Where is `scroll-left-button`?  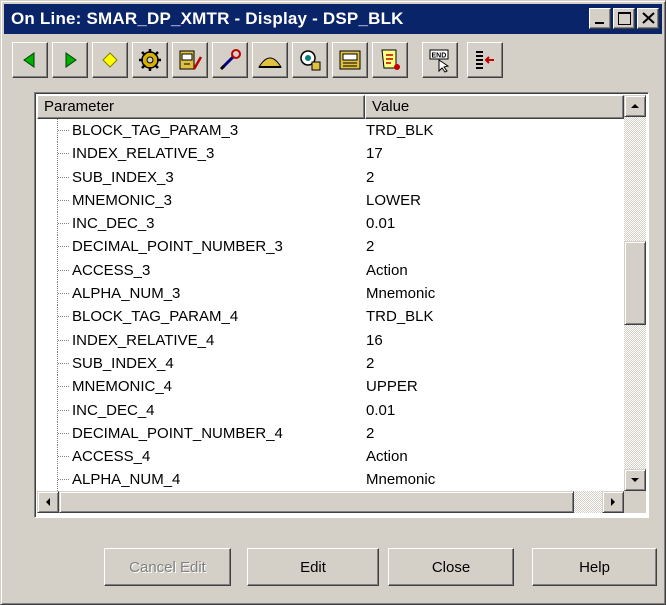
scroll-left-button is located at coordinates (48, 502).